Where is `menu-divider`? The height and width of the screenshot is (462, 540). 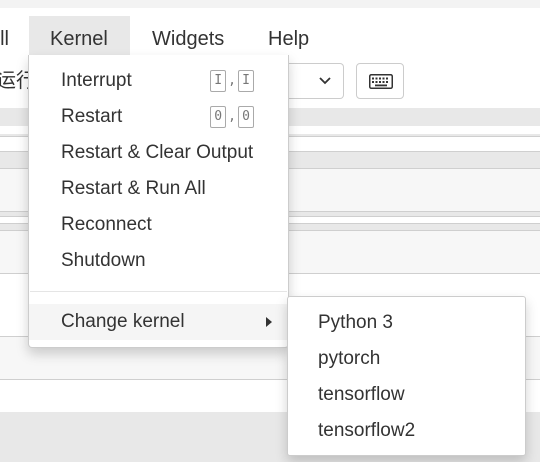
menu-divider is located at coordinates (158, 291).